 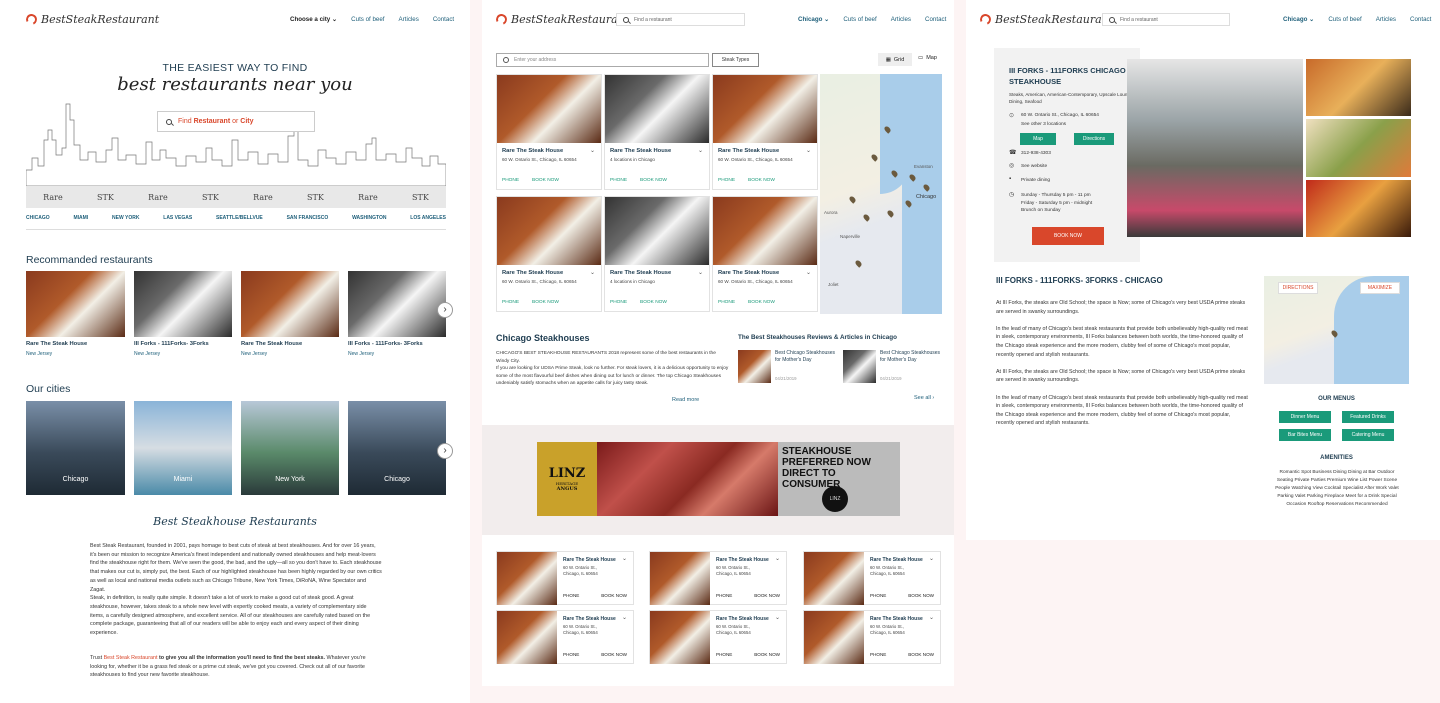 I want to click on phone-number: 312-938-4303, so click(x=1036, y=153).